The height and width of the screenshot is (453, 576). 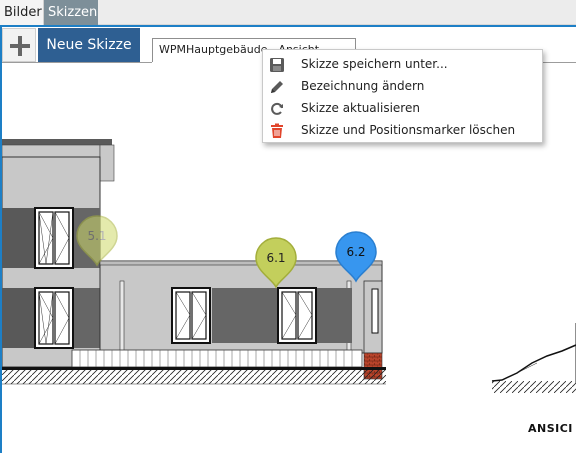 I want to click on new-sketch-button: Neue Skizze, so click(x=89, y=45).